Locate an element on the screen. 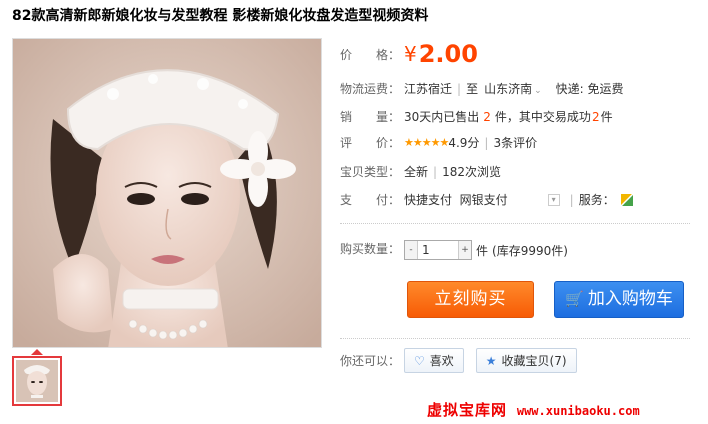 This screenshot has width=708, height=424. like-label: 喜欢 is located at coordinates (441, 361).